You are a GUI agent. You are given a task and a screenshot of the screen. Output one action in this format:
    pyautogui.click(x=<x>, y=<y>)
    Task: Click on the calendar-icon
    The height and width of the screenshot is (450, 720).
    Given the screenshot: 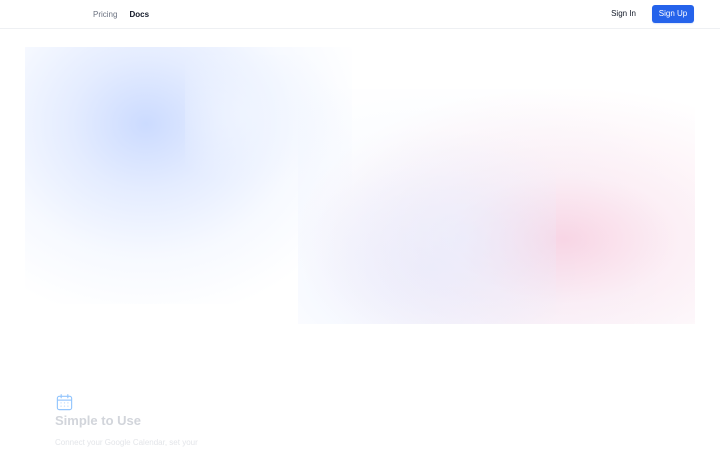 What is the action you would take?
    pyautogui.click(x=64, y=402)
    